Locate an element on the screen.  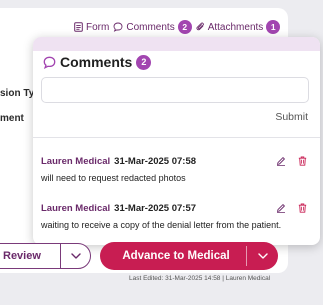
comments-link-label: Comments is located at coordinates (150, 27).